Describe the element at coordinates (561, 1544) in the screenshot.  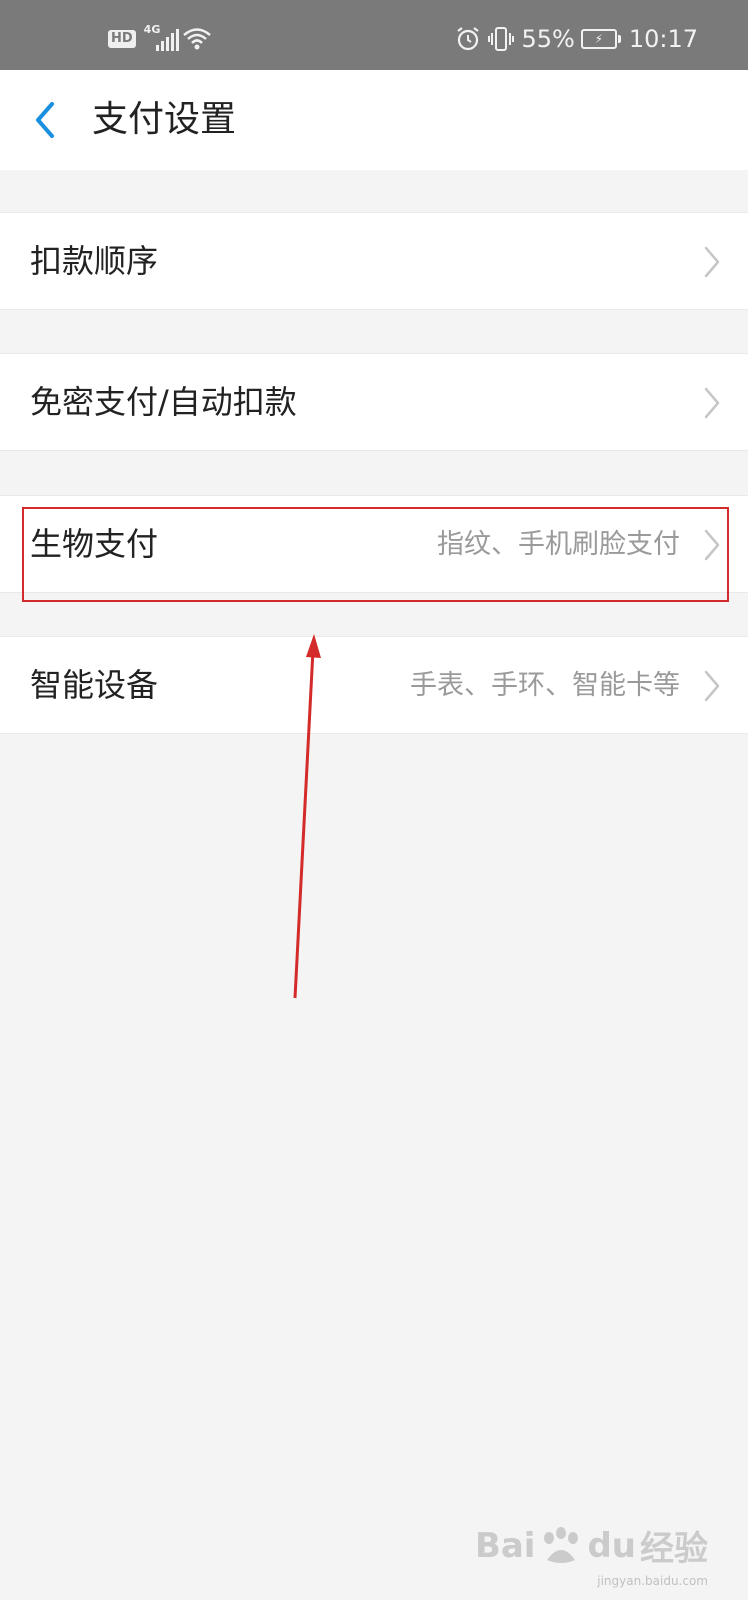
I see `baidu-paw-icon` at that location.